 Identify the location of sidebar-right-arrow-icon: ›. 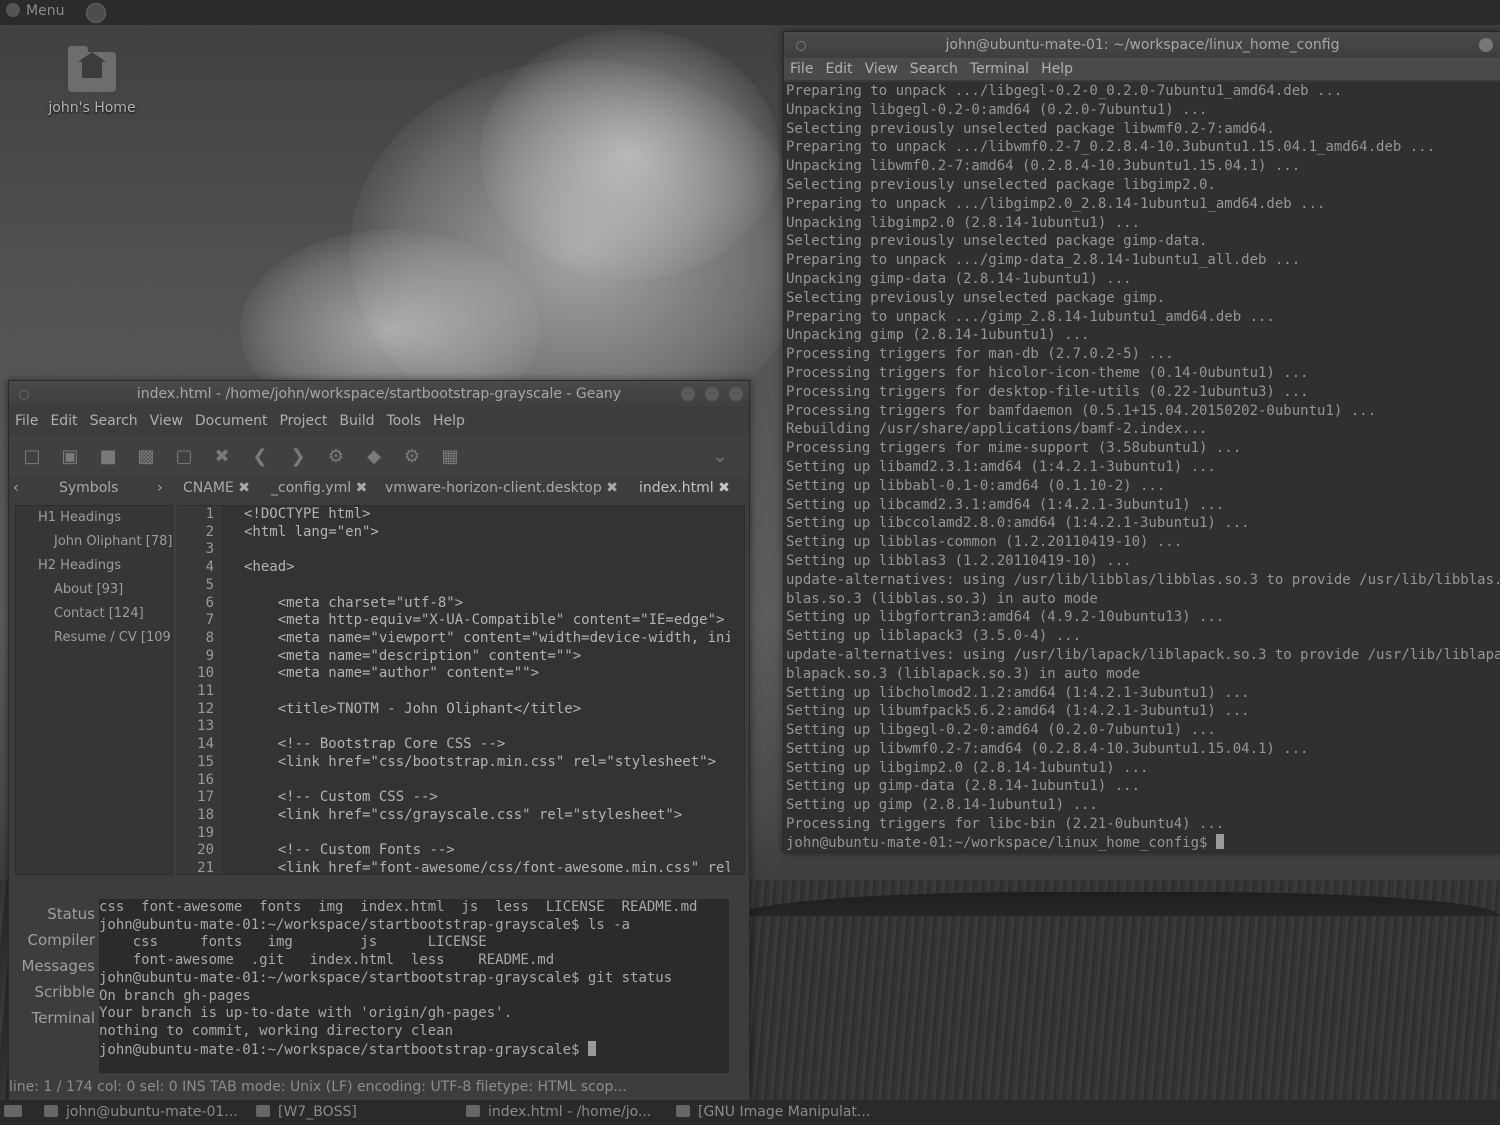
(160, 488).